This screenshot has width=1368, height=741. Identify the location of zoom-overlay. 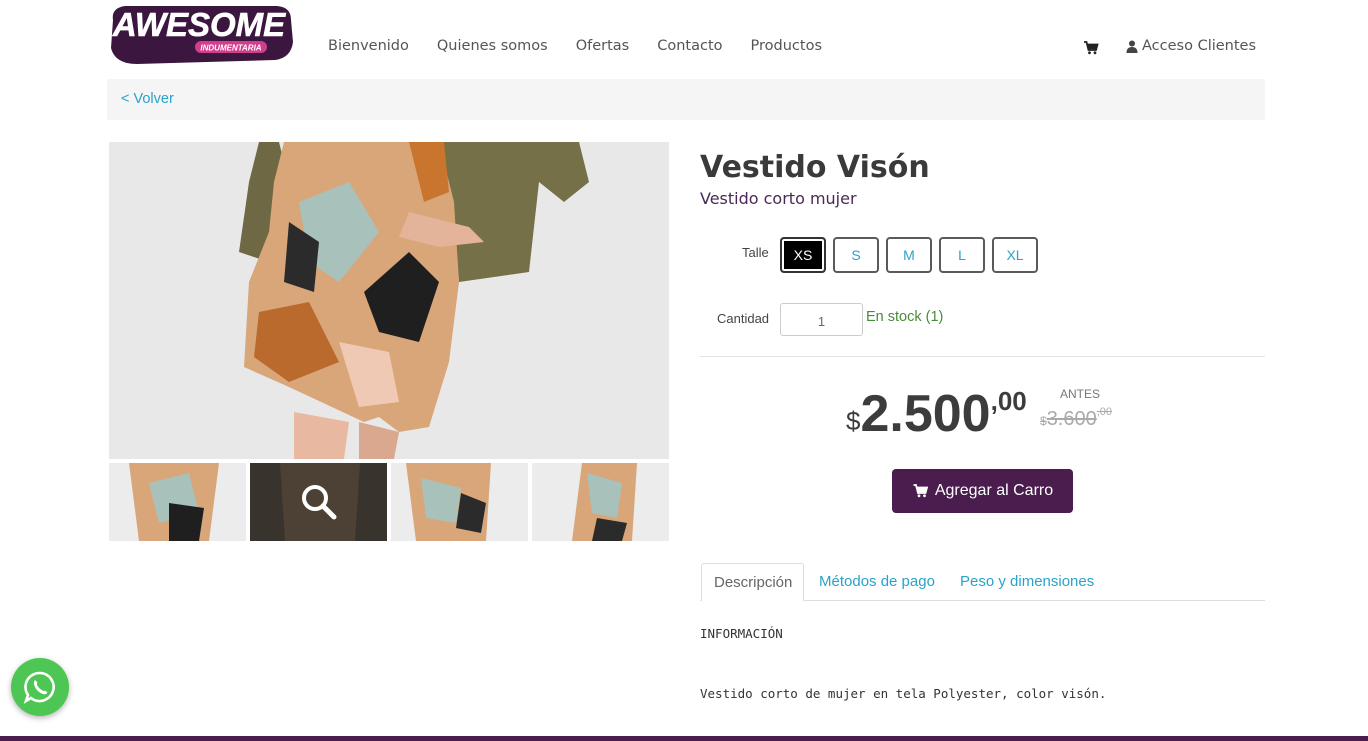
(318, 502).